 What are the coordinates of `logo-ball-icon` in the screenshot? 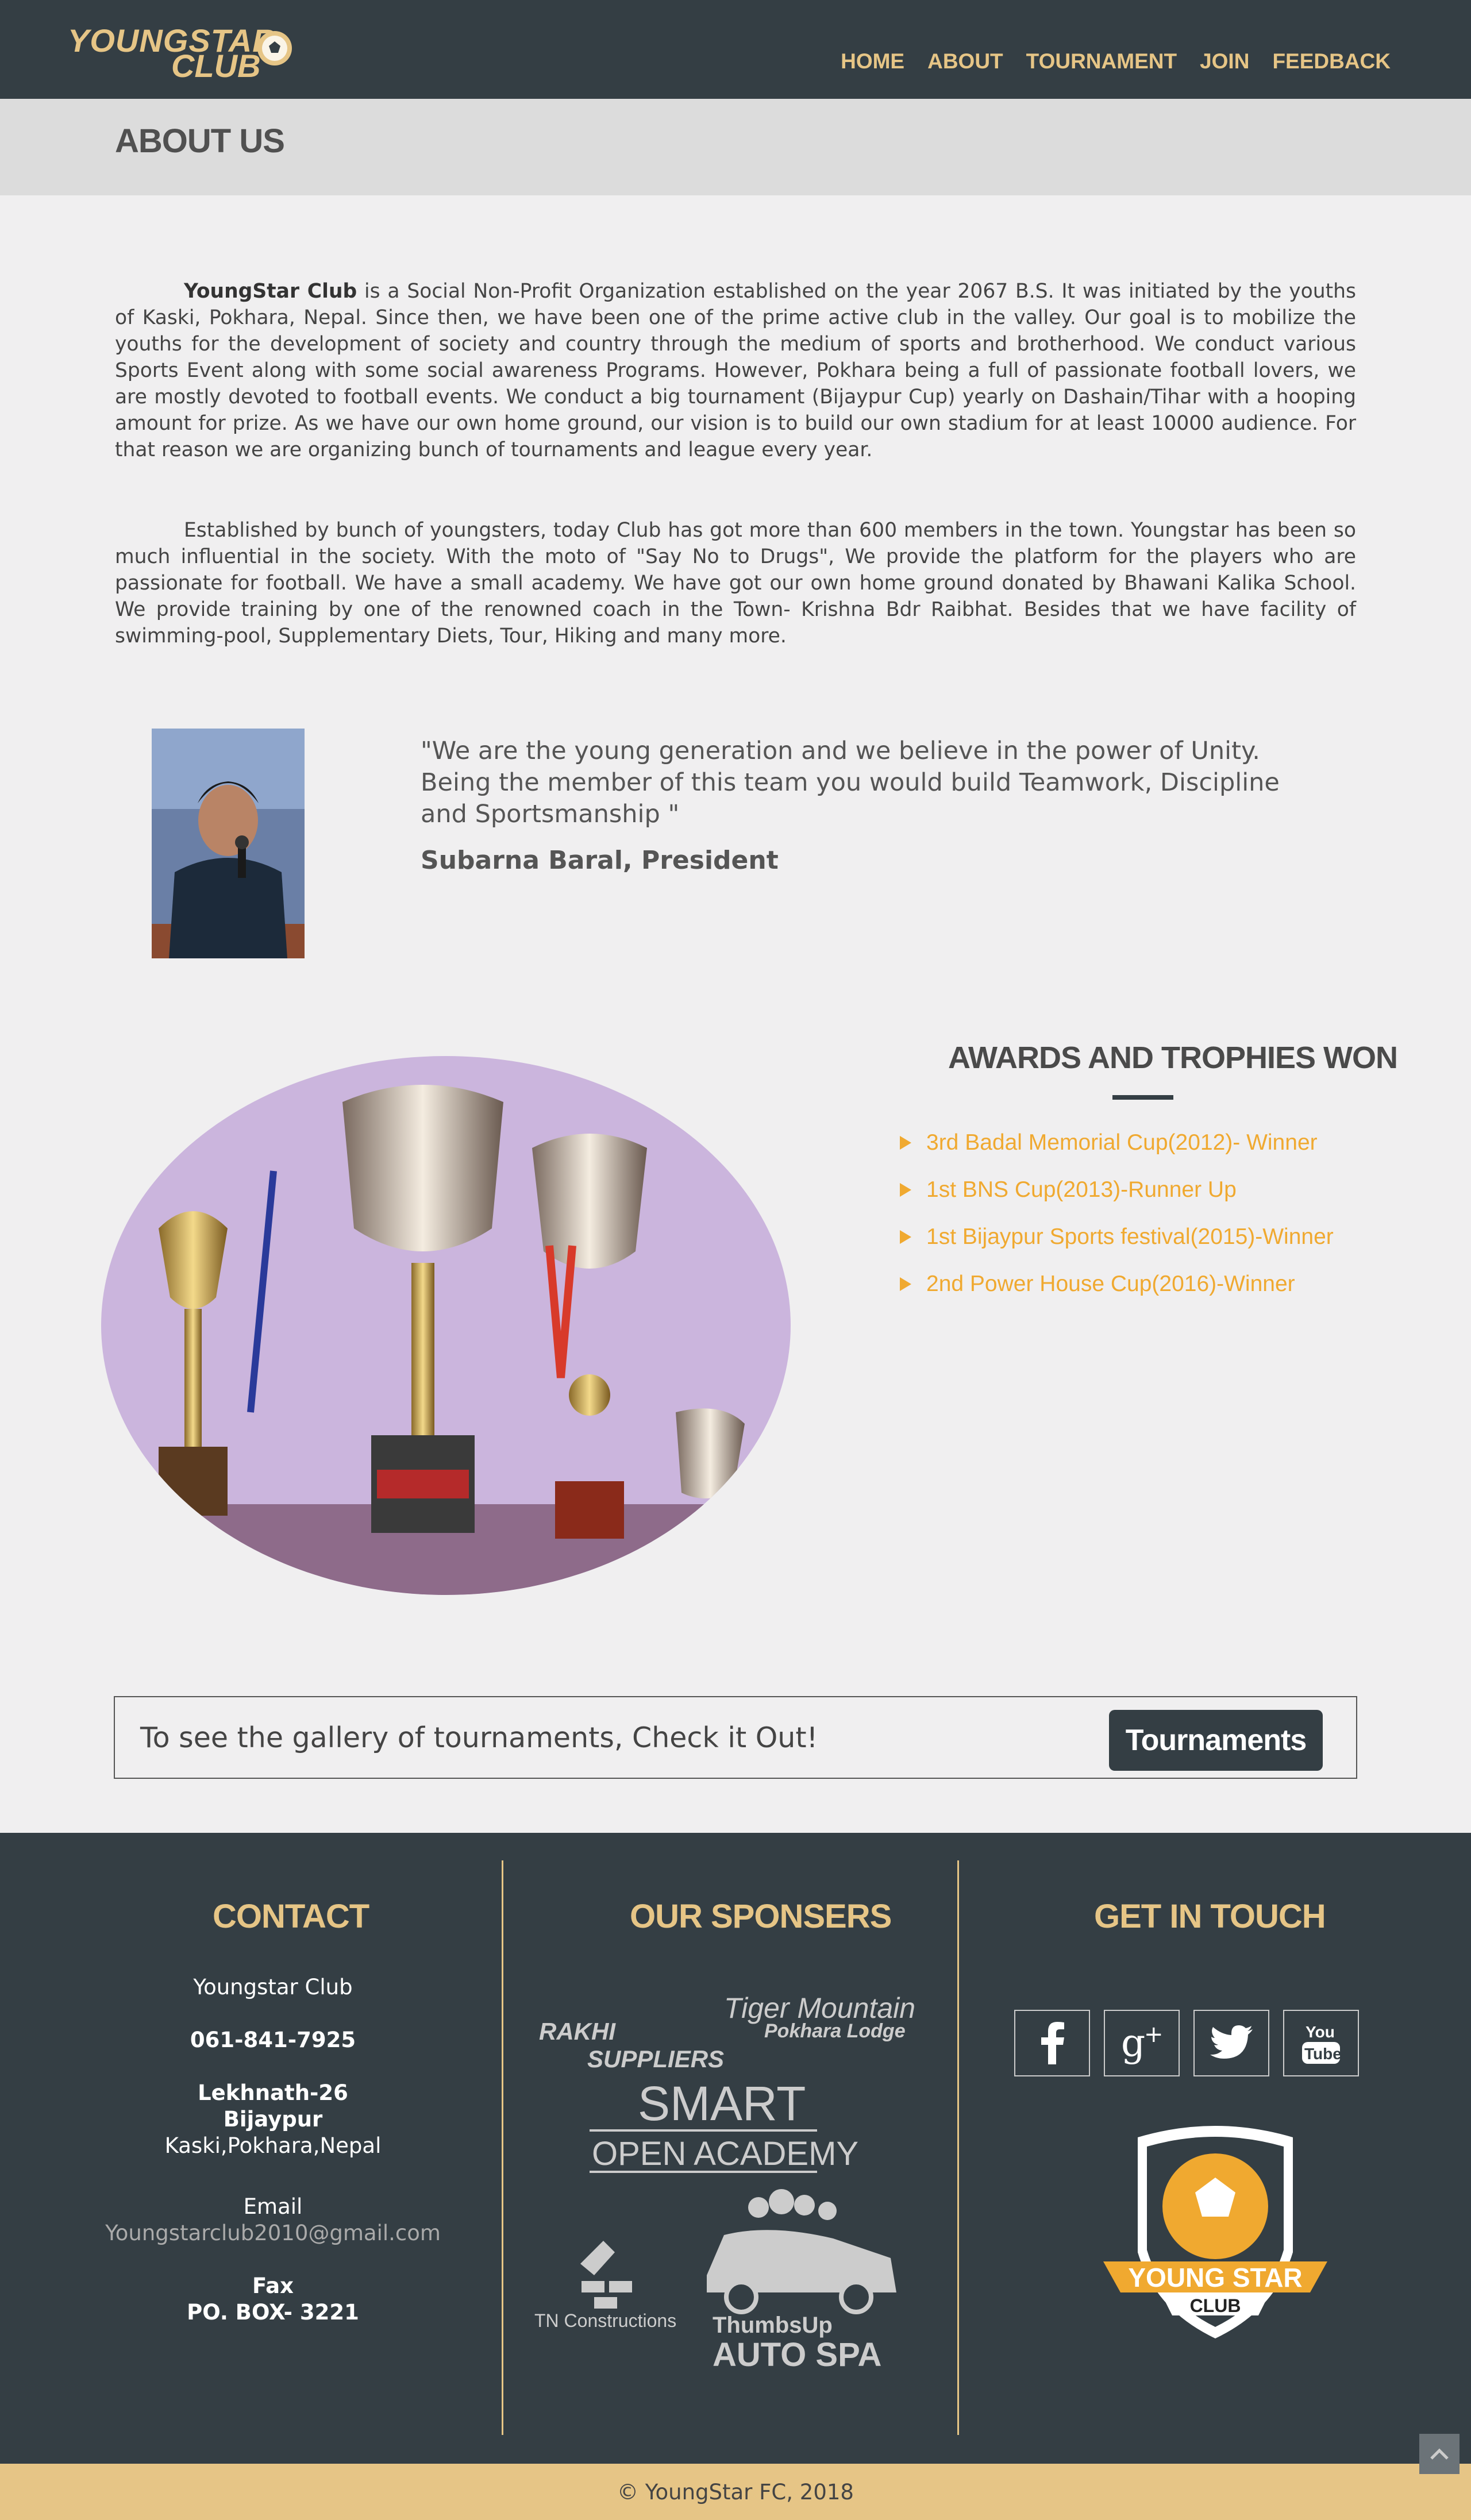 It's located at (274, 48).